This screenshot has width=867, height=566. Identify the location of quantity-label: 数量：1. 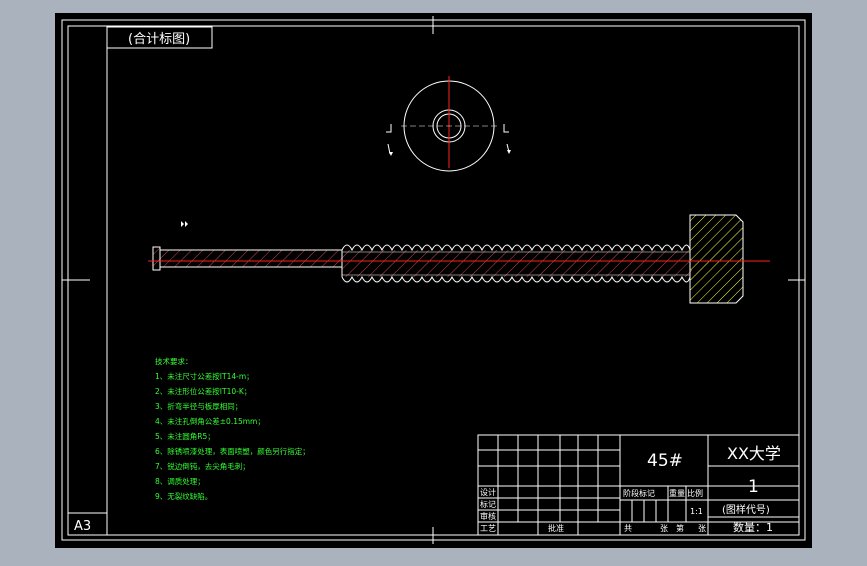
(753, 527).